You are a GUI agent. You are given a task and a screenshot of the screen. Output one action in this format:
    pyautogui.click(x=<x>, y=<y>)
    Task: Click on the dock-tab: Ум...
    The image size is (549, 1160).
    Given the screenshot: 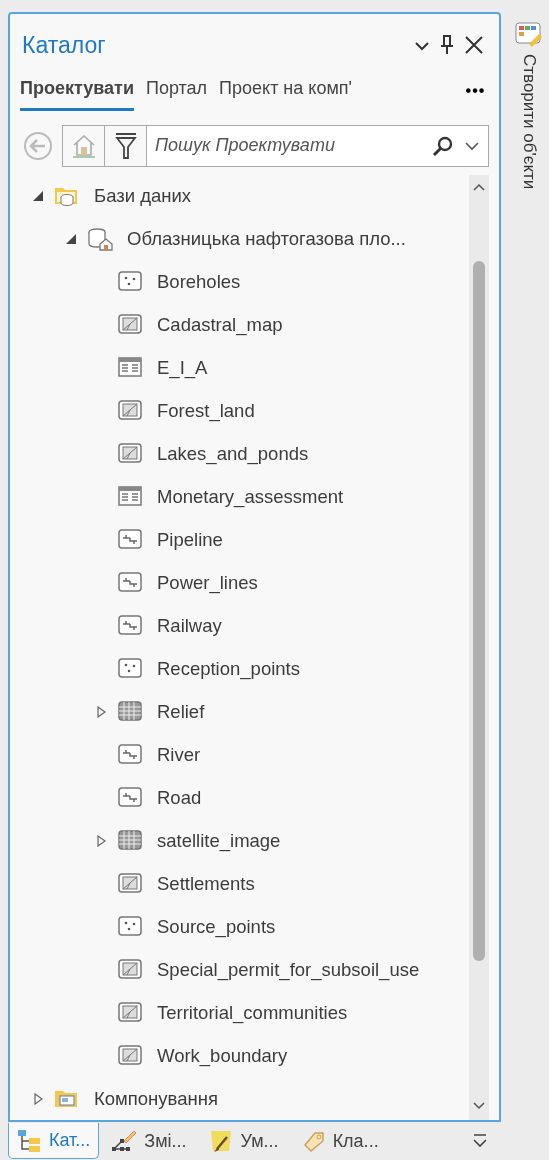 What is the action you would take?
    pyautogui.click(x=243, y=1141)
    